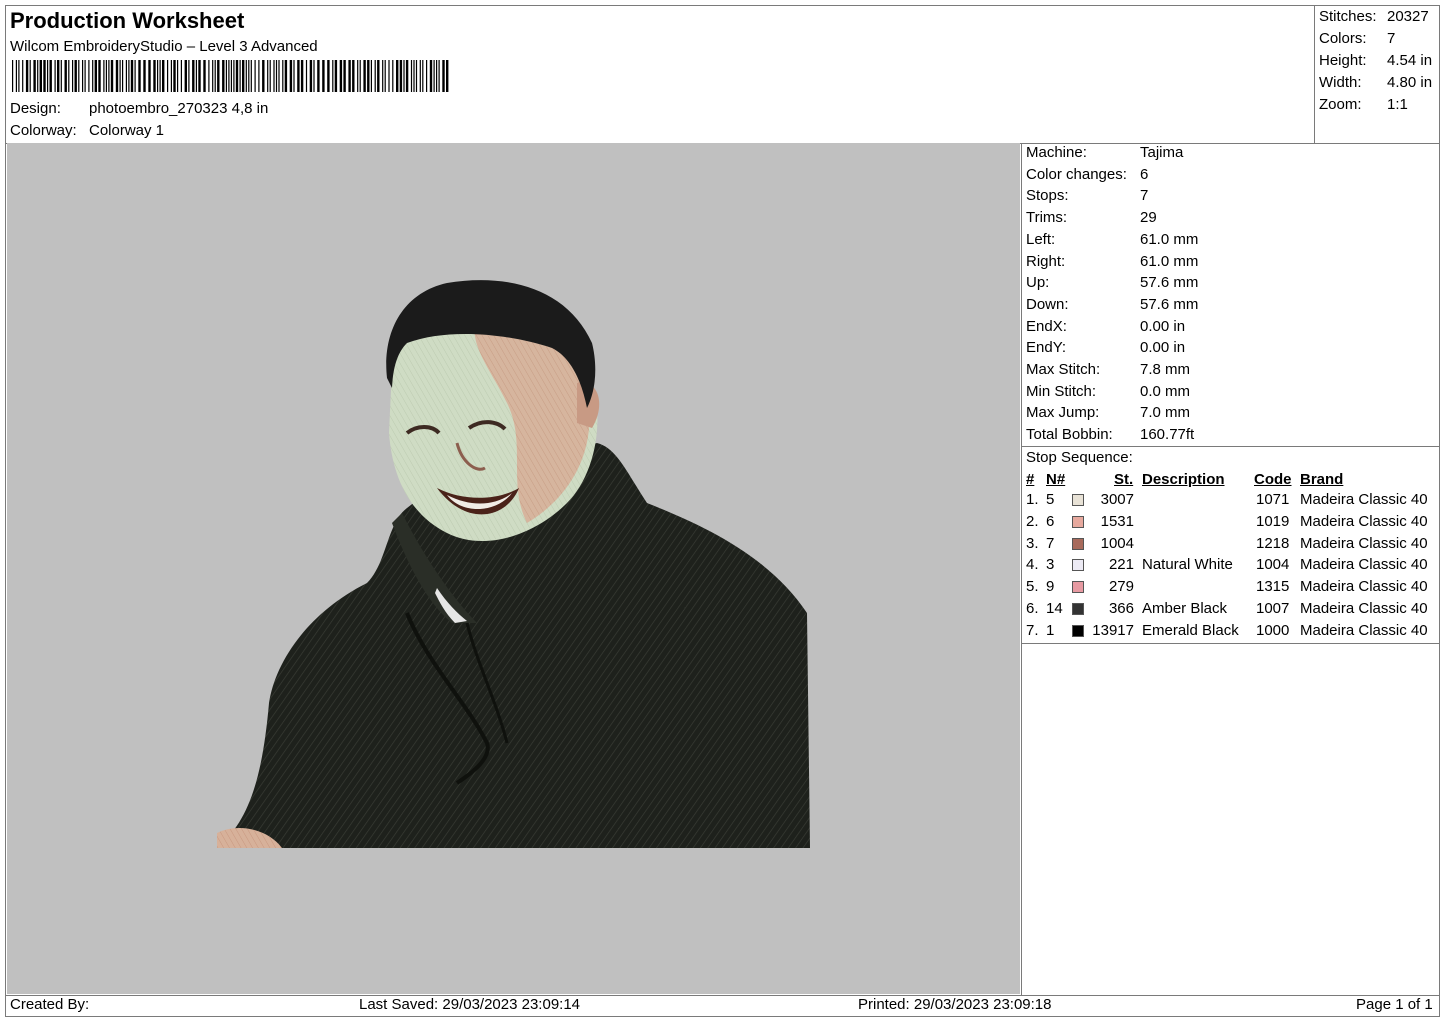 This screenshot has height=1021, width=1445. What do you see at coordinates (1144, 196) in the screenshot?
I see `machine-info-value: 7` at bounding box center [1144, 196].